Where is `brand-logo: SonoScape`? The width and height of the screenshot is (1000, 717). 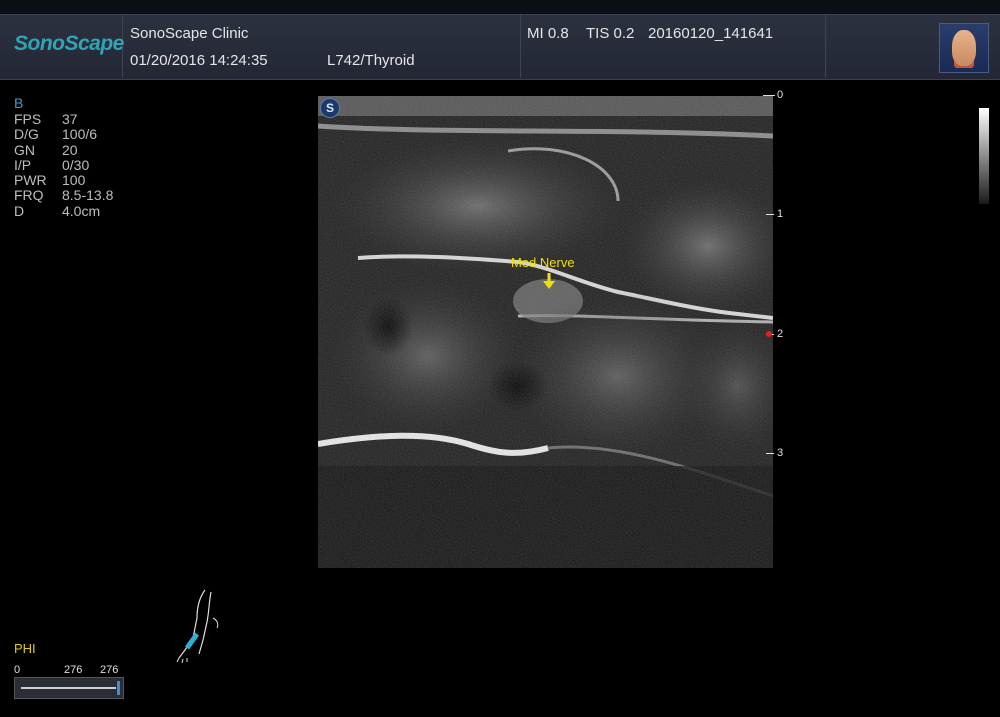
brand-logo: SonoScape is located at coordinates (69, 43).